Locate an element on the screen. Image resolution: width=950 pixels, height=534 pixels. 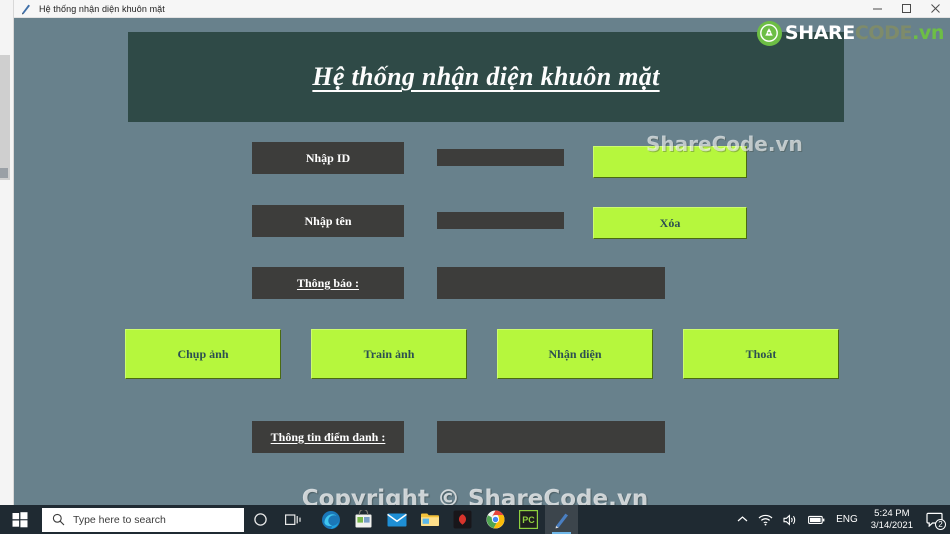
label-thong-bao: Thông báo : is located at coordinates (328, 283).